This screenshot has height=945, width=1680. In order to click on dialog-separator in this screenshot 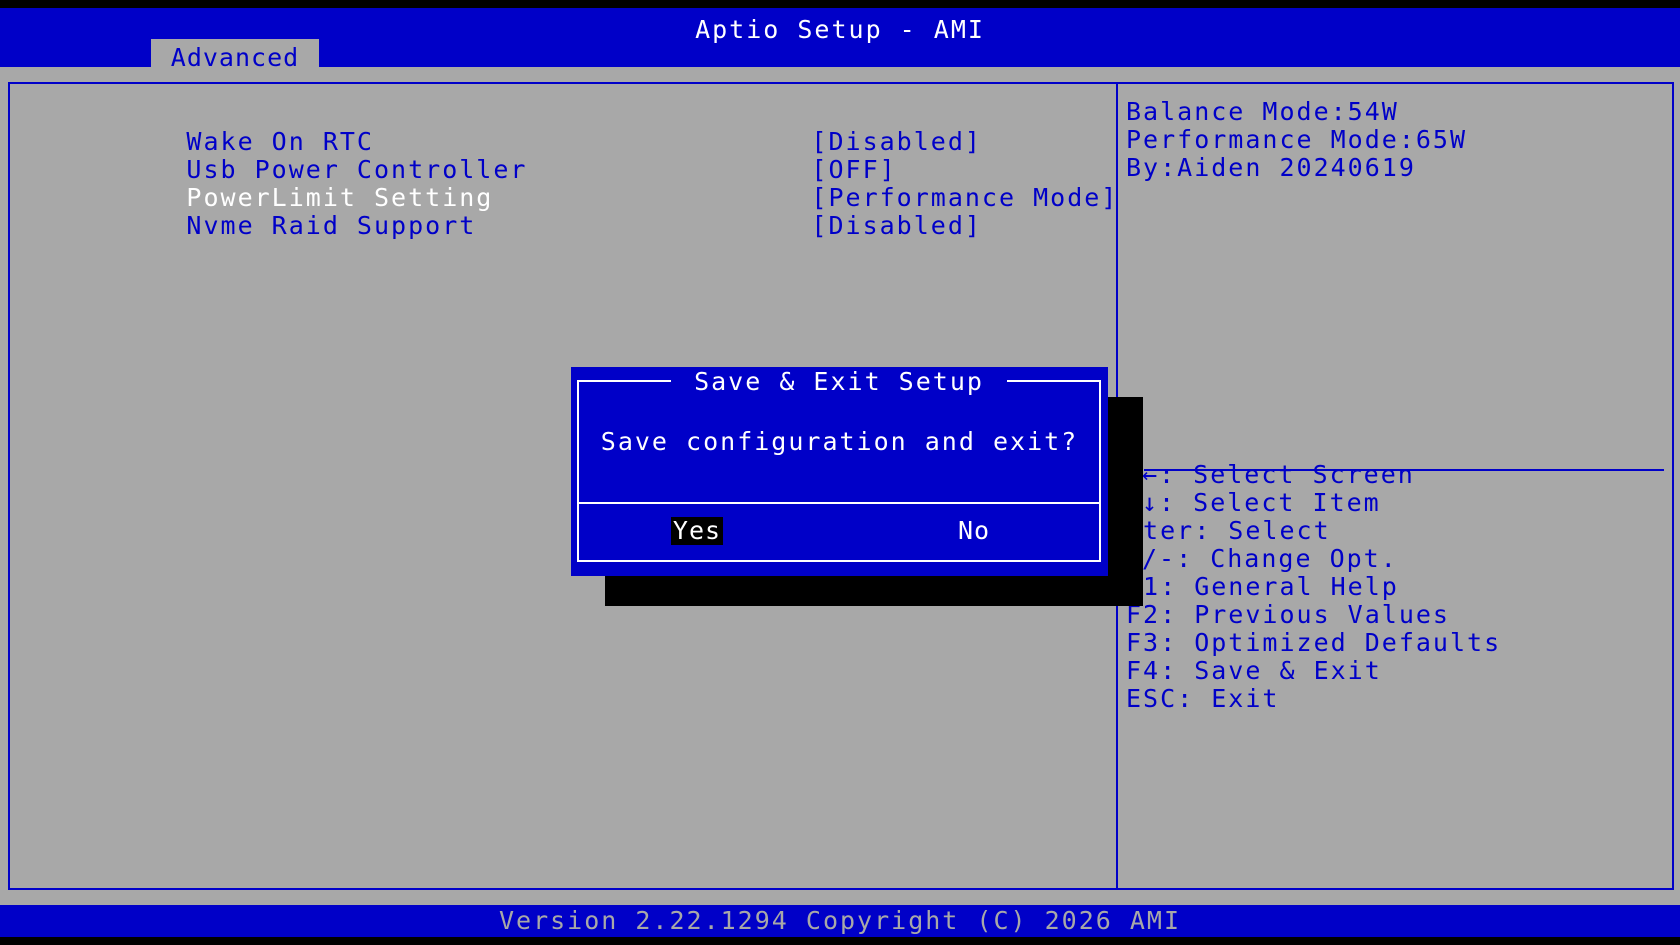, I will do `click(839, 503)`.